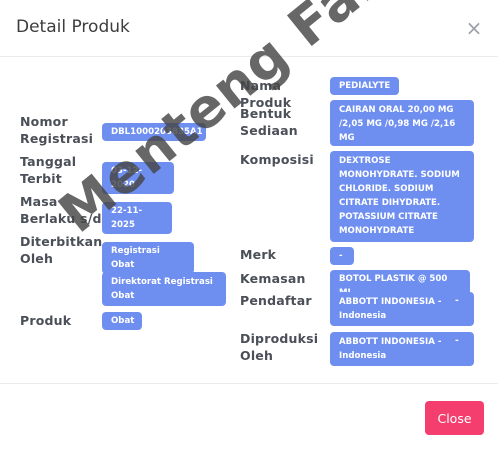 The width and height of the screenshot is (498, 451). I want to click on komposisi-label: Komposisi, so click(277, 159).